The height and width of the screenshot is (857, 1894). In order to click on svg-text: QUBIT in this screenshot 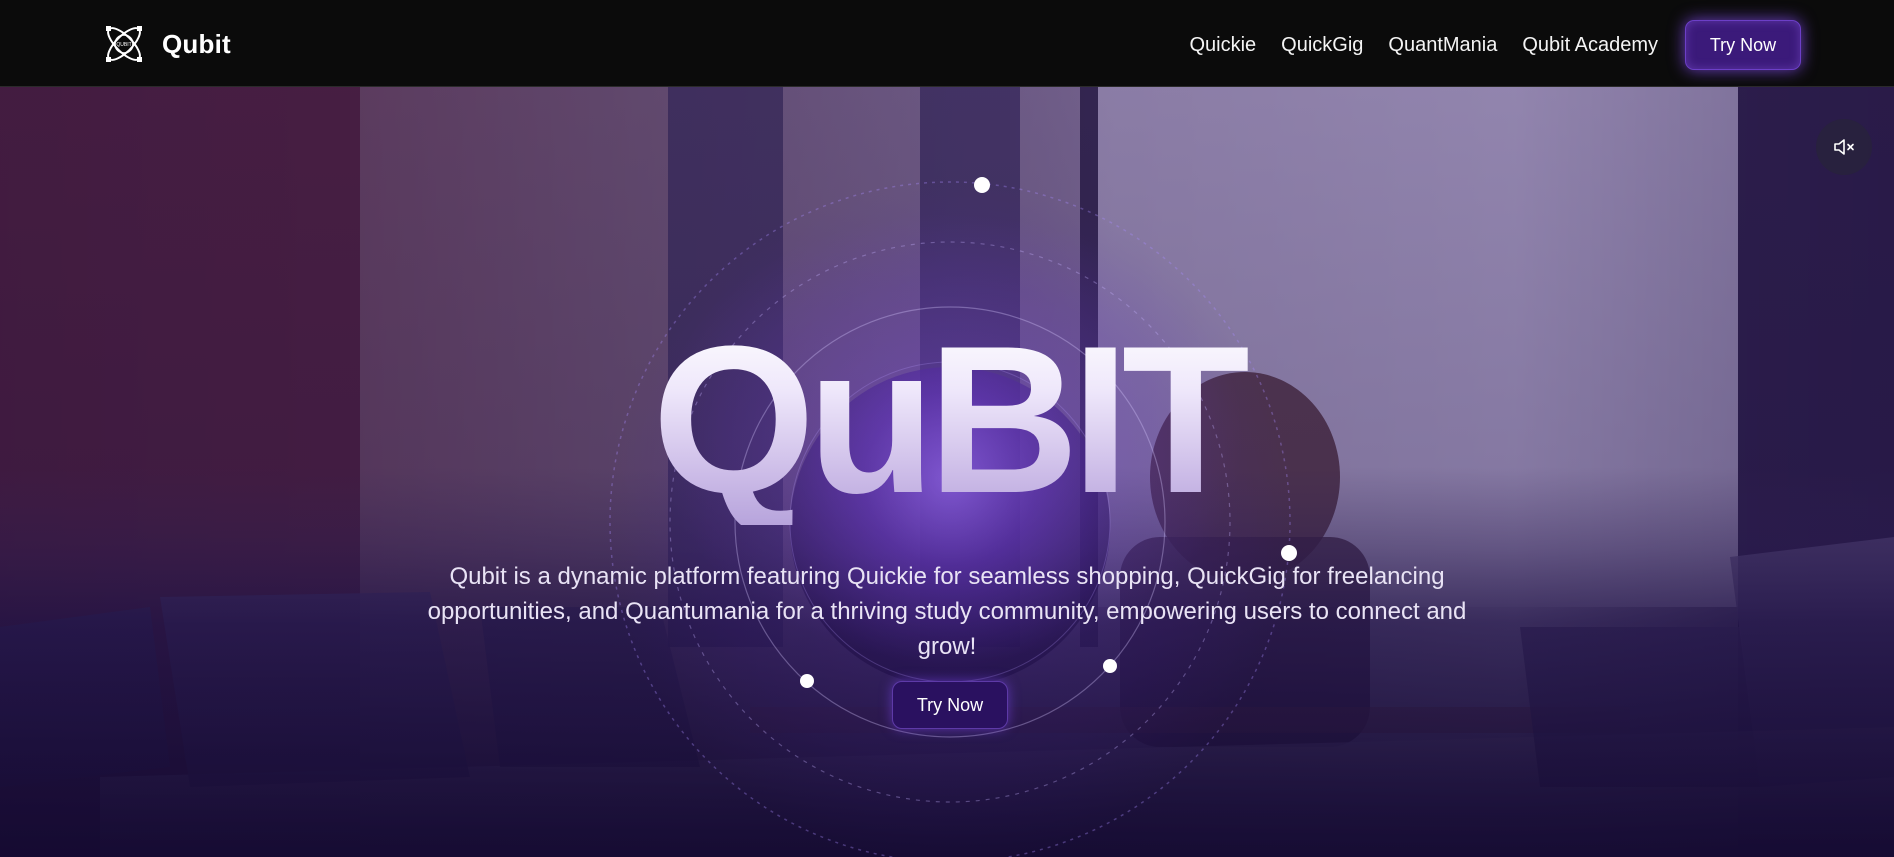, I will do `click(123, 45)`.